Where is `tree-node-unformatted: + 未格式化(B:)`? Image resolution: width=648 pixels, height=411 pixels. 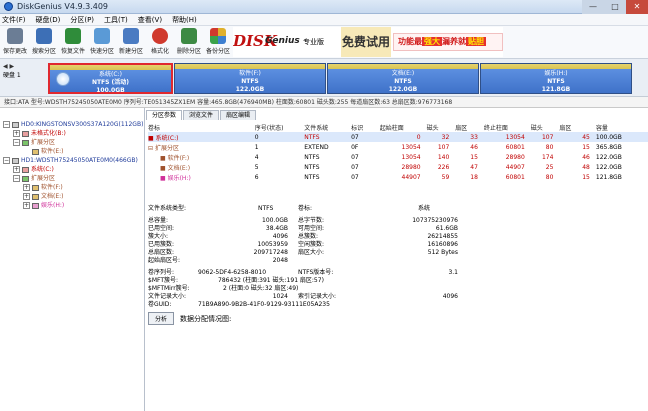 tree-node-unformatted: + 未格式化(B:) is located at coordinates (72, 133).